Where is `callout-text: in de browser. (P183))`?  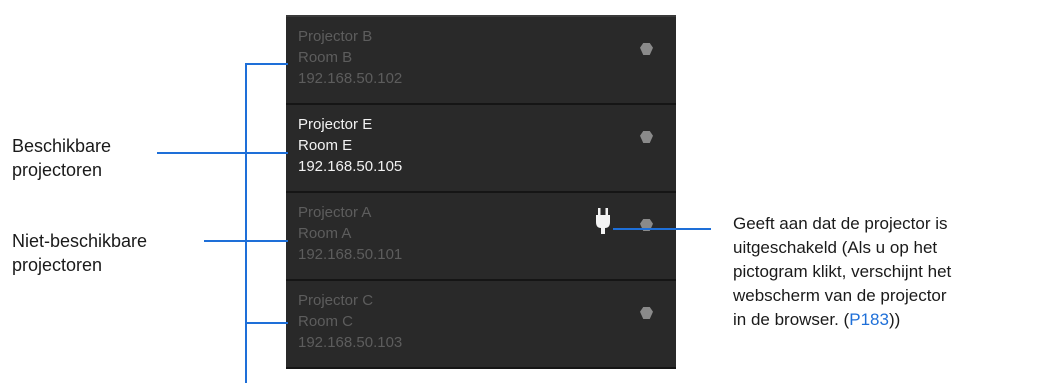
callout-text: in de browser. (P183)) is located at coordinates (842, 320).